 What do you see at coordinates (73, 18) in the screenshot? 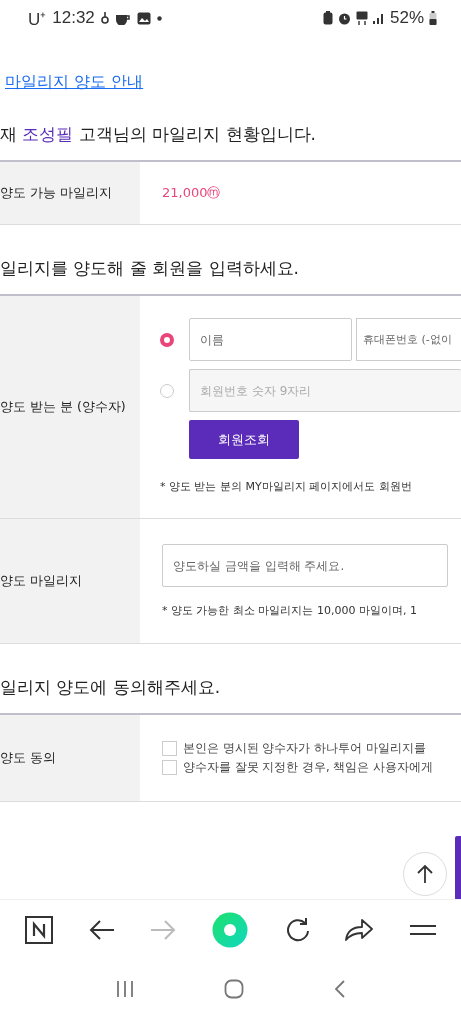
I see `clock: 12:32` at bounding box center [73, 18].